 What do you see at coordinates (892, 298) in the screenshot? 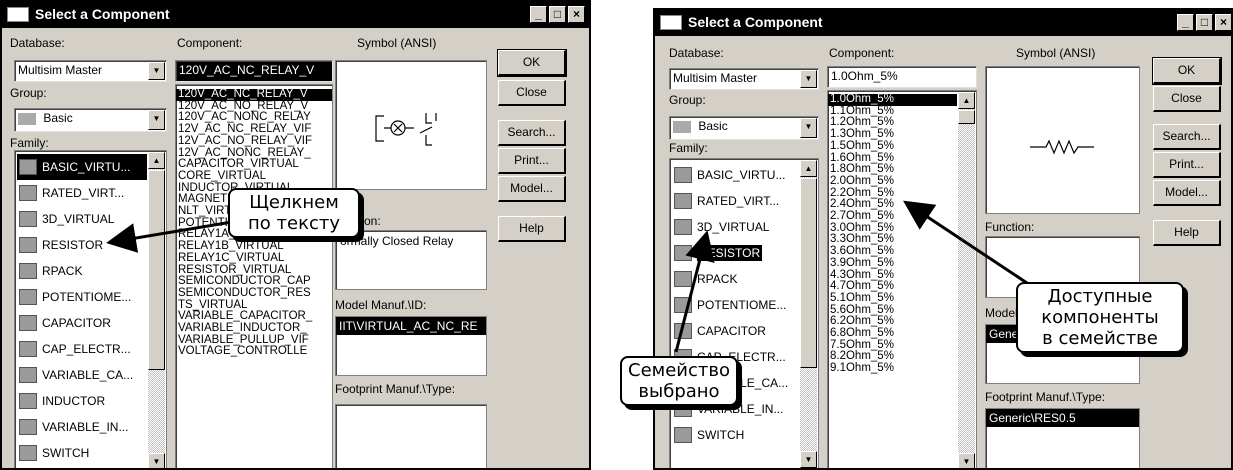
I see `component-item: 5.1Ohm_5%` at bounding box center [892, 298].